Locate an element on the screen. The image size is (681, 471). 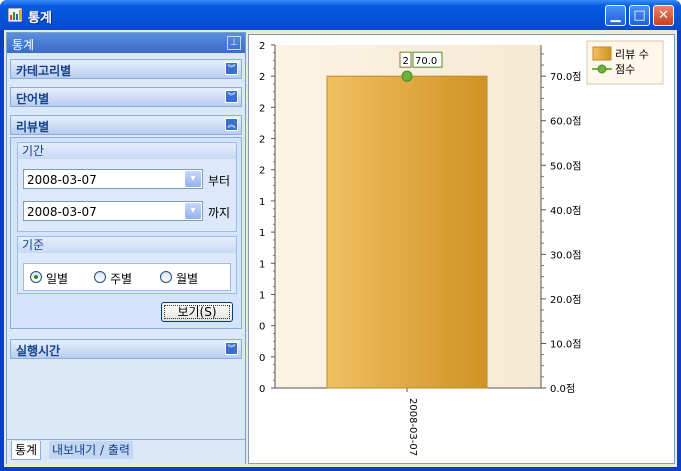
side-panel-title: 통계 is located at coordinates (23, 45).